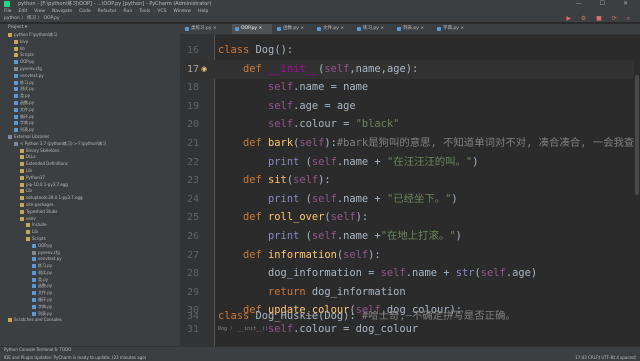 This screenshot has height=361, width=640. I want to click on scrollbar, so click(637, 190).